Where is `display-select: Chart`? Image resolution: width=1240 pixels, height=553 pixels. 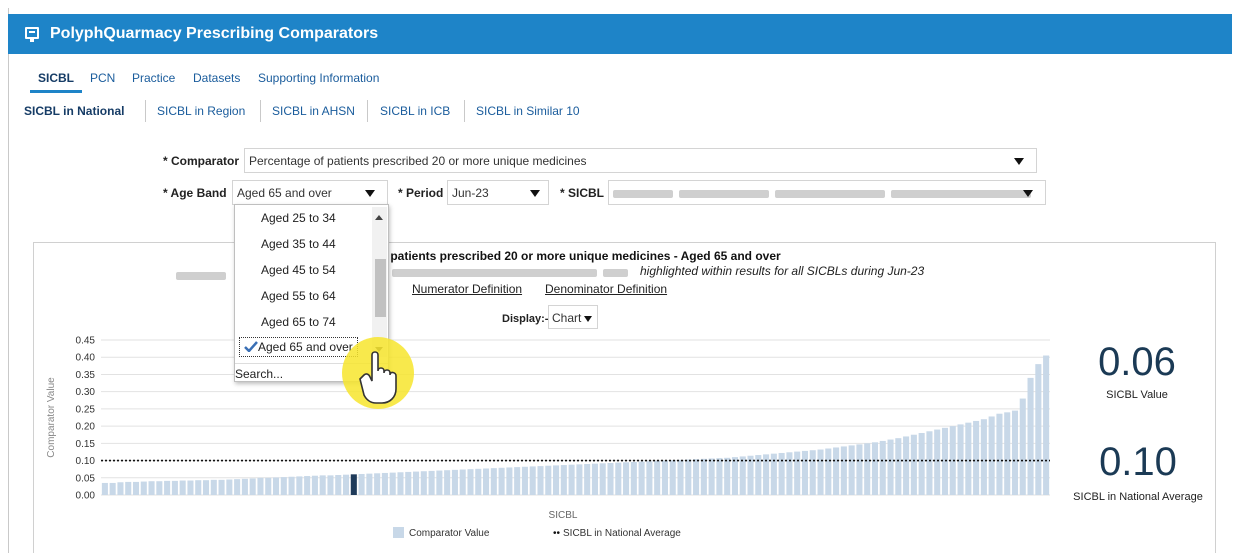 display-select: Chart is located at coordinates (573, 317).